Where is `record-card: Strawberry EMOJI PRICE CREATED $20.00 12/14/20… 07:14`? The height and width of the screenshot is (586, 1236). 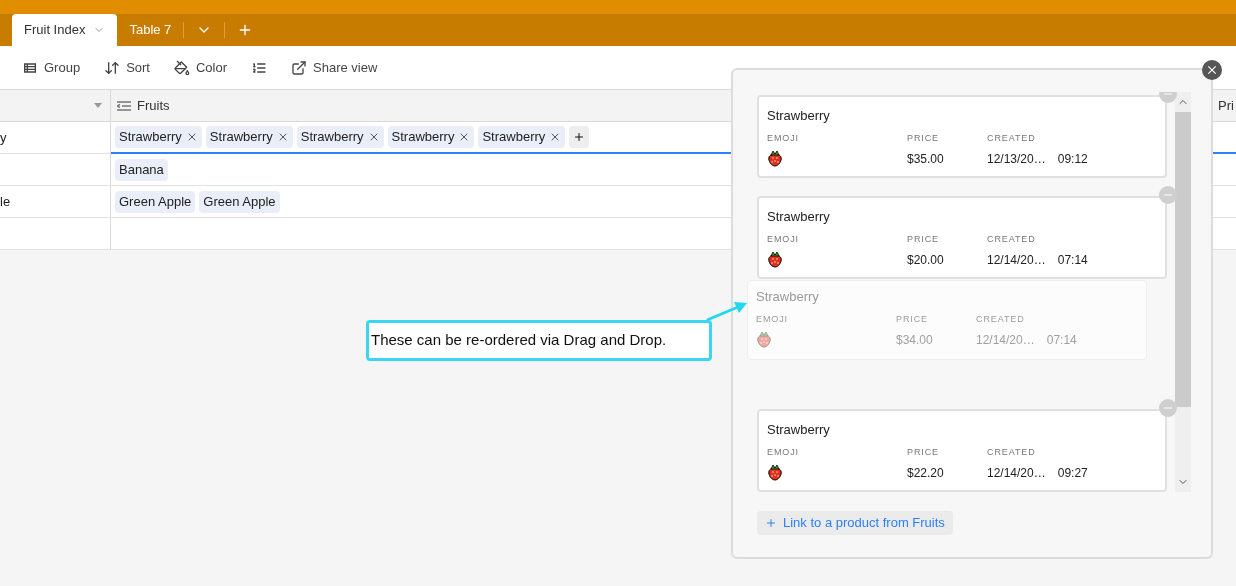
record-card: Strawberry EMOJI PRICE CREATED $20.00 12/14/20… 07:14 is located at coordinates (962, 237).